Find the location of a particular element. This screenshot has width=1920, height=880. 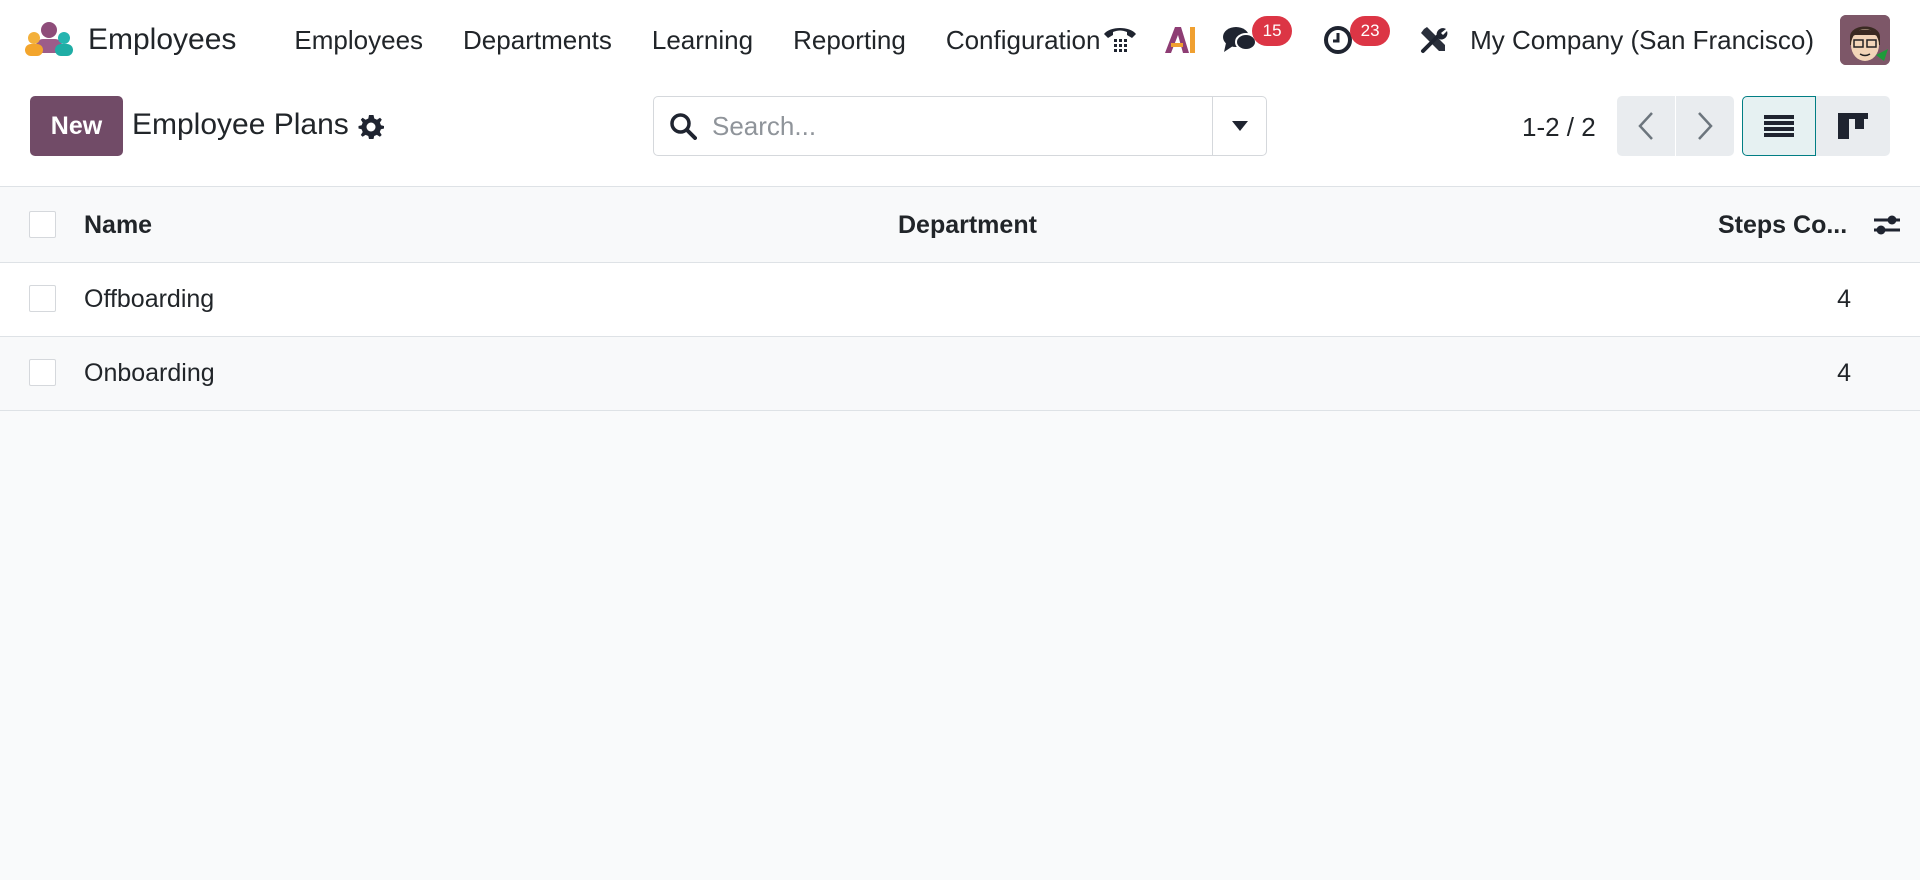

chevron-right-icon is located at coordinates (1705, 126).